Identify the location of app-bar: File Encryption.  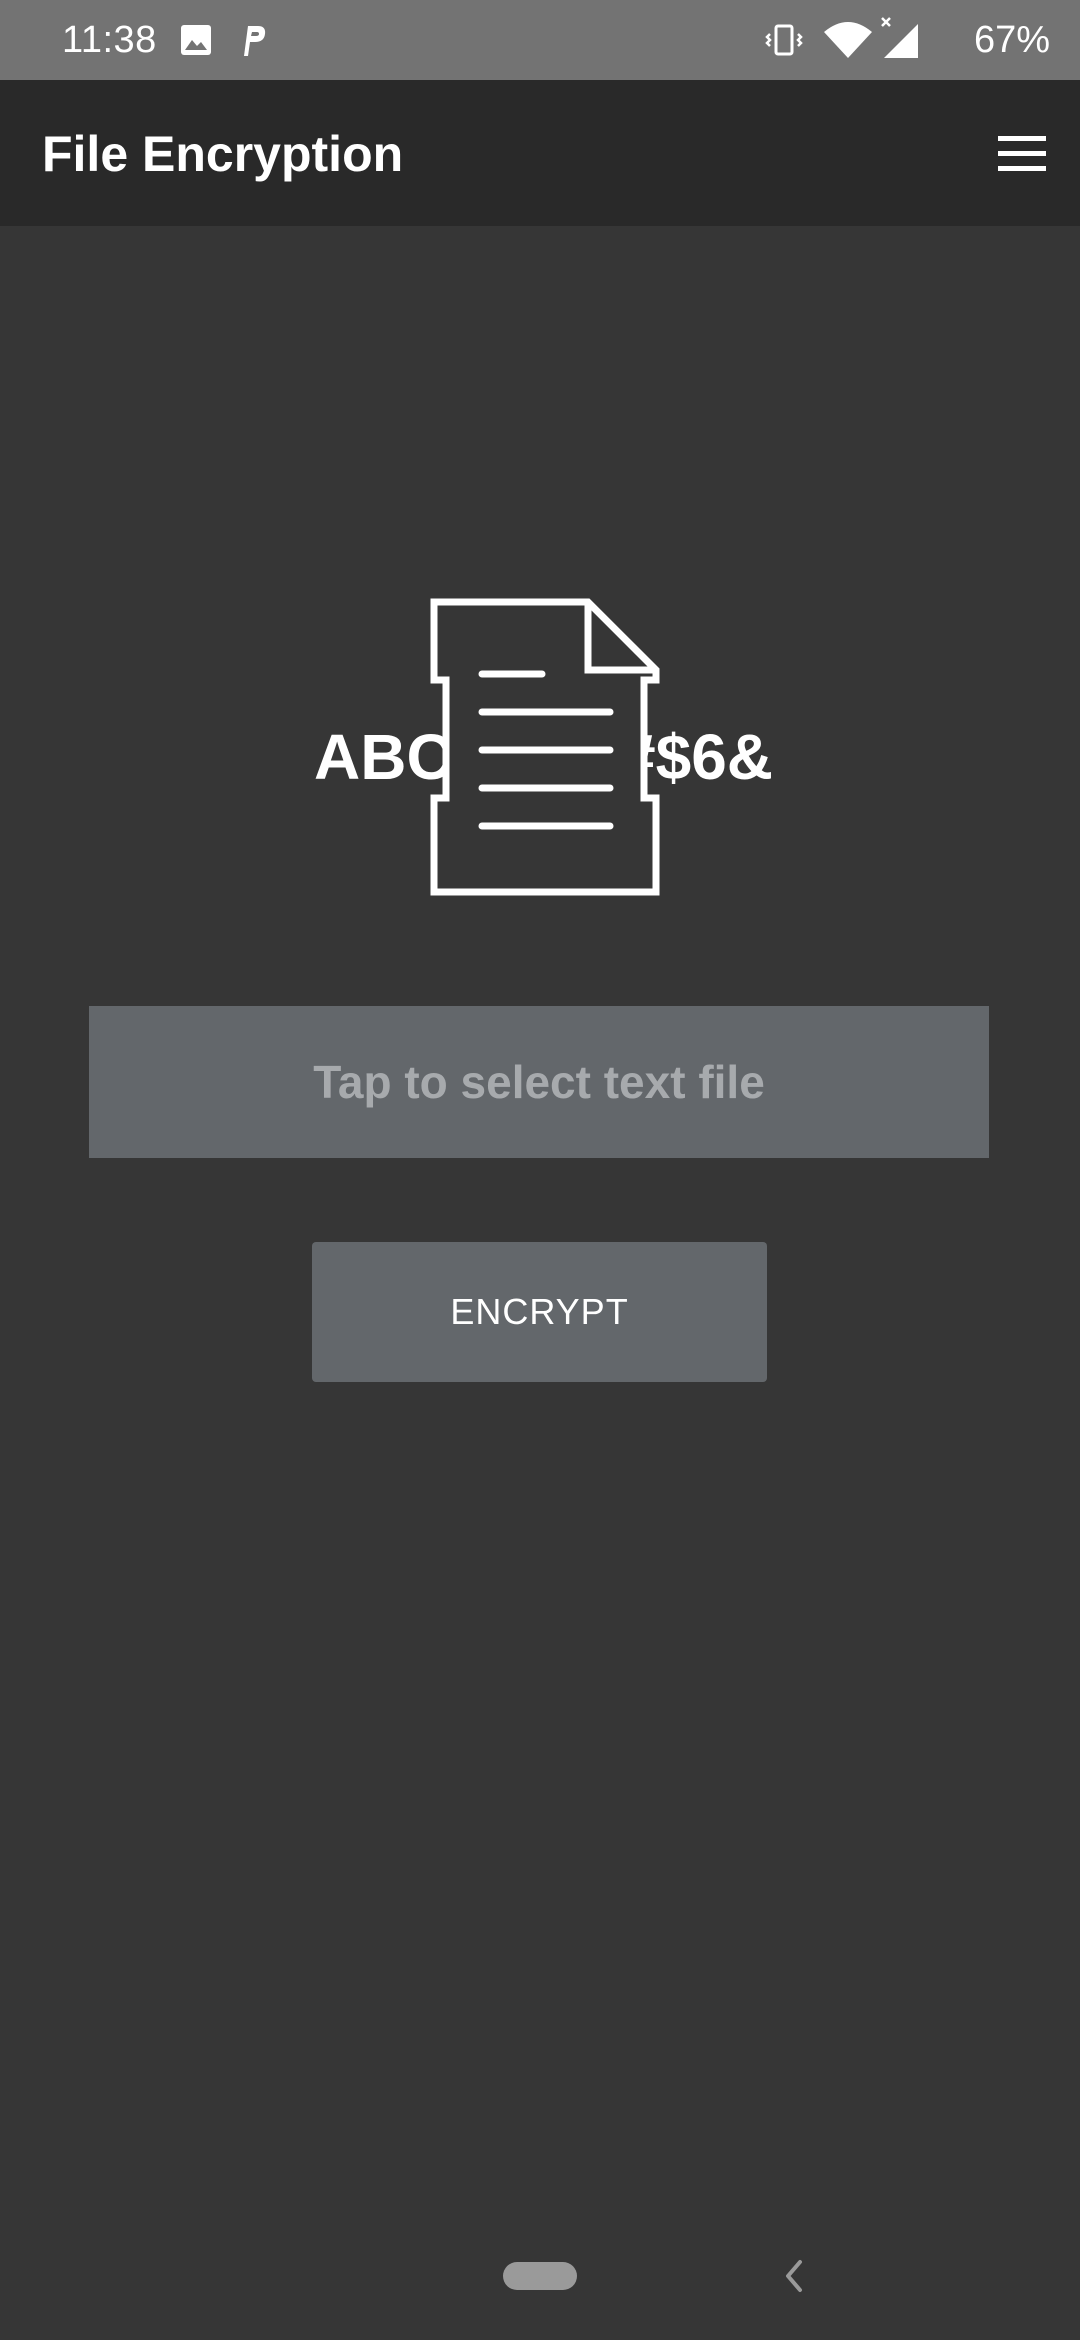
(540, 153).